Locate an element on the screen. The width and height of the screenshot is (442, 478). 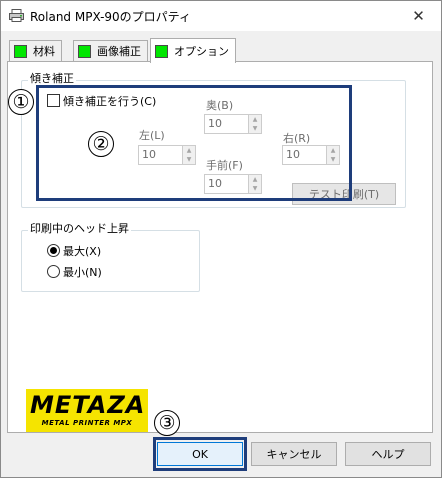
radio-max-label: 最大(X) is located at coordinates (82, 251).